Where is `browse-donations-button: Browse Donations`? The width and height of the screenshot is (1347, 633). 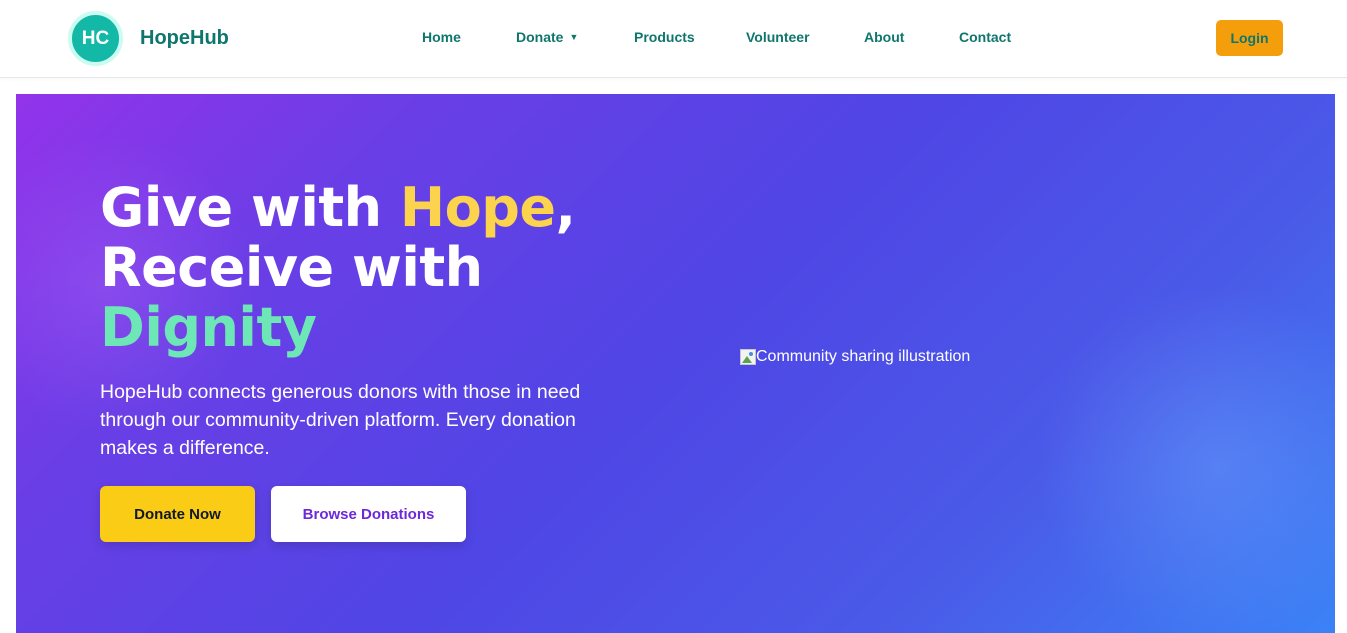
browse-donations-button: Browse Donations is located at coordinates (368, 514).